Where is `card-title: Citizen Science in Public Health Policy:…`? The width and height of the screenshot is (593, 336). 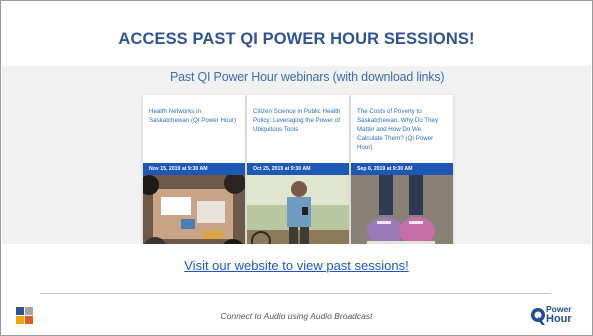
card-title: Citizen Science in Public Health Policy:… is located at coordinates (298, 120).